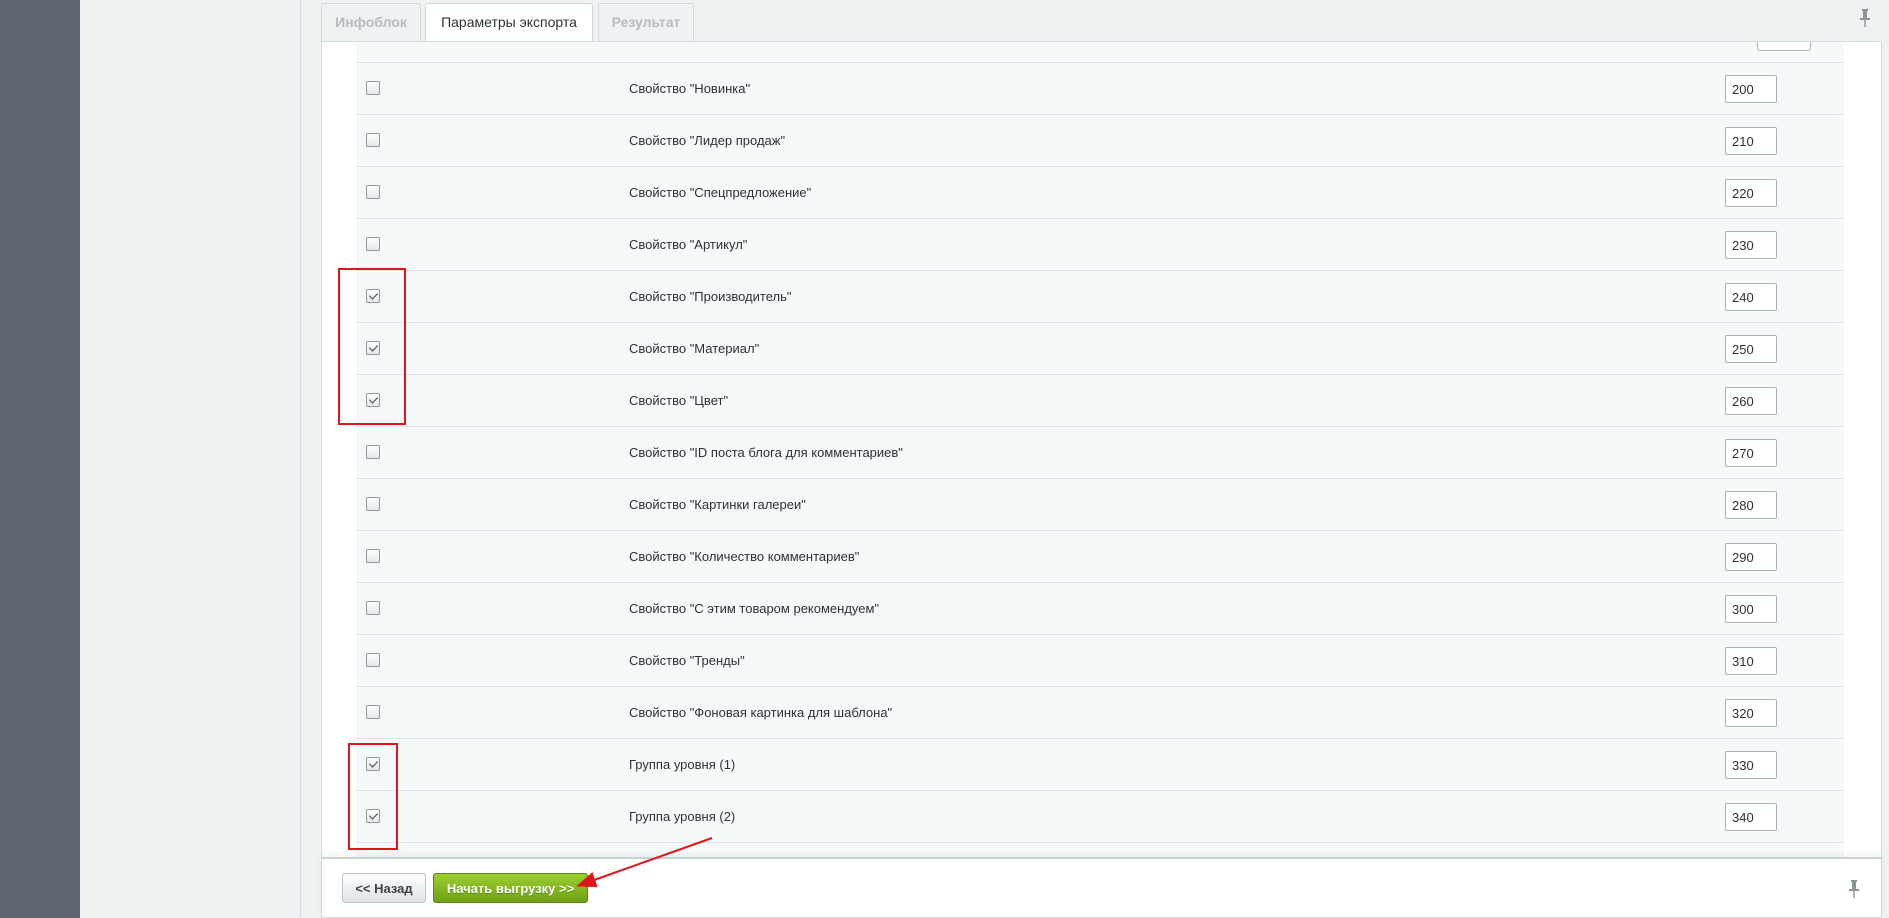 The height and width of the screenshot is (918, 1889). What do you see at coordinates (509, 23) in the screenshot?
I see `tab-export-params: Параметры экспорта` at bounding box center [509, 23].